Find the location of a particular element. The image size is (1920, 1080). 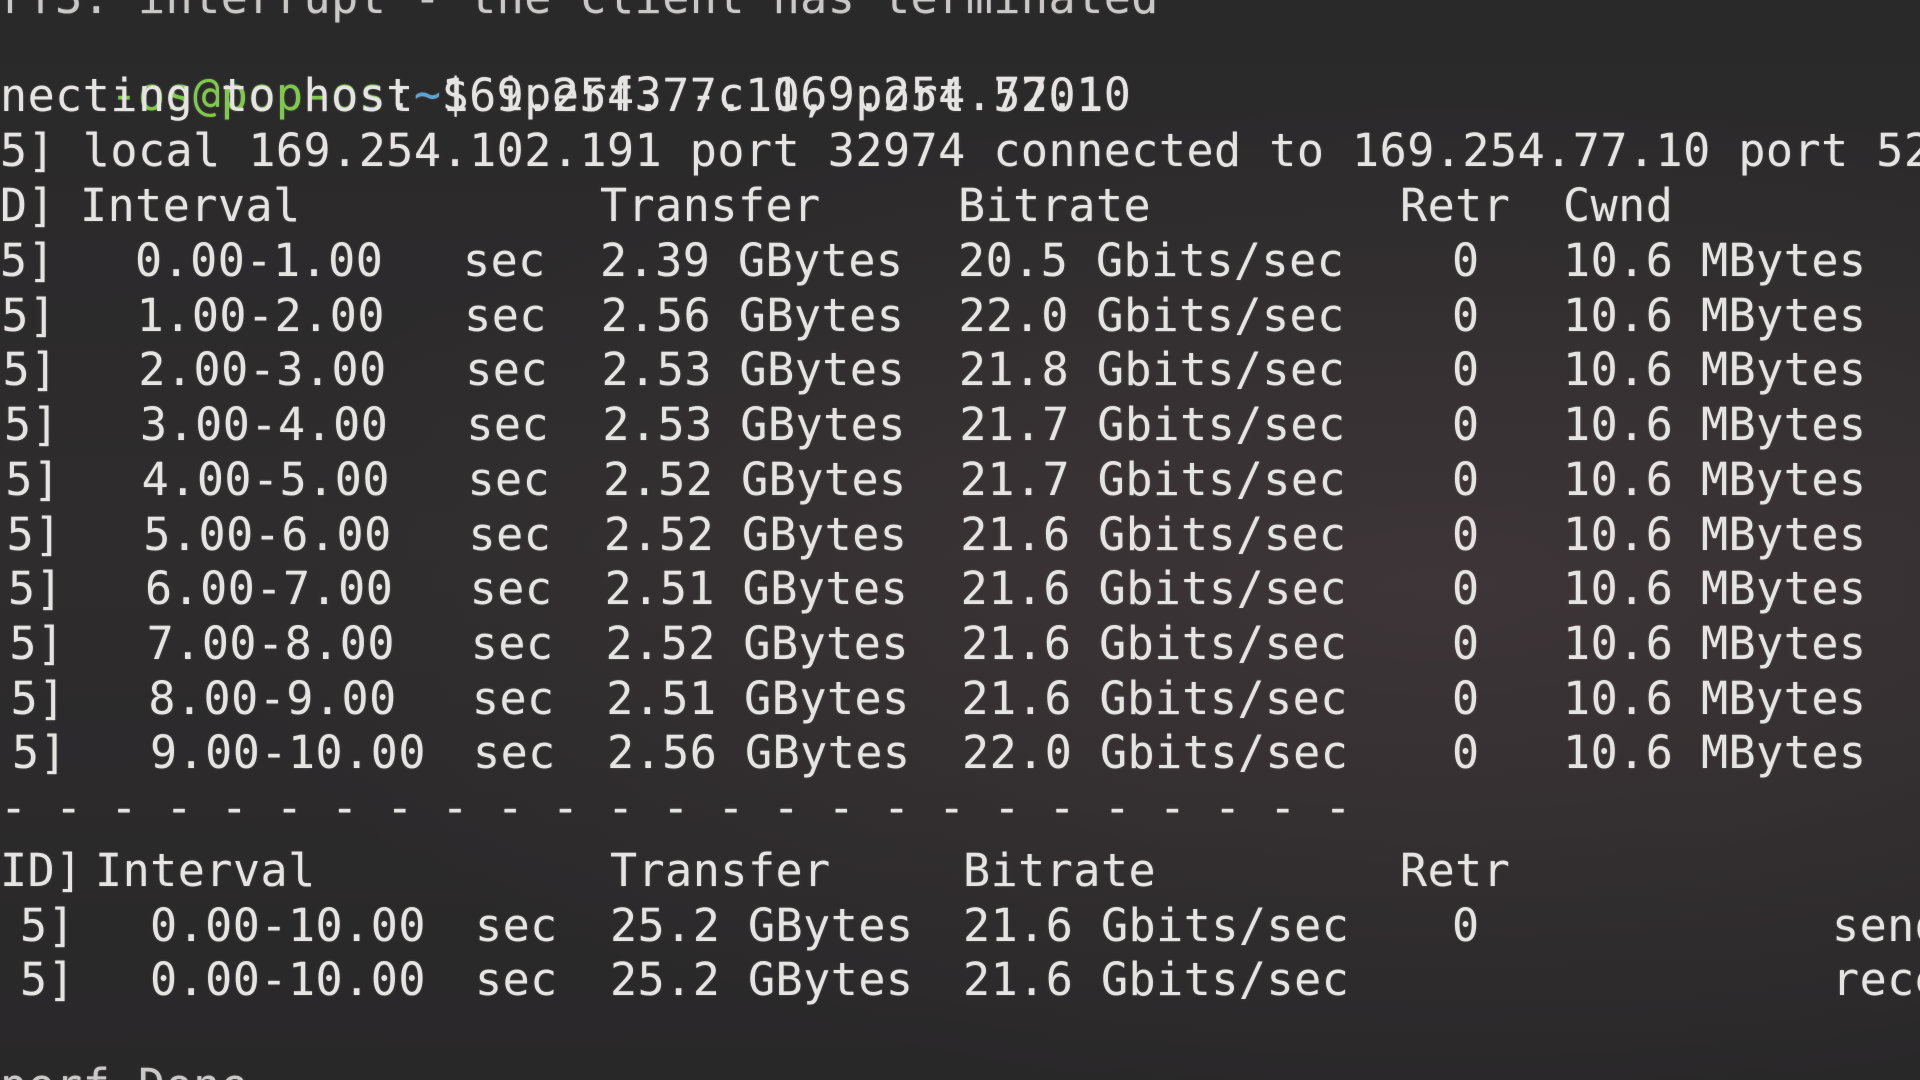

row-interval: 4.00-5.00 is located at coordinates (265, 479).